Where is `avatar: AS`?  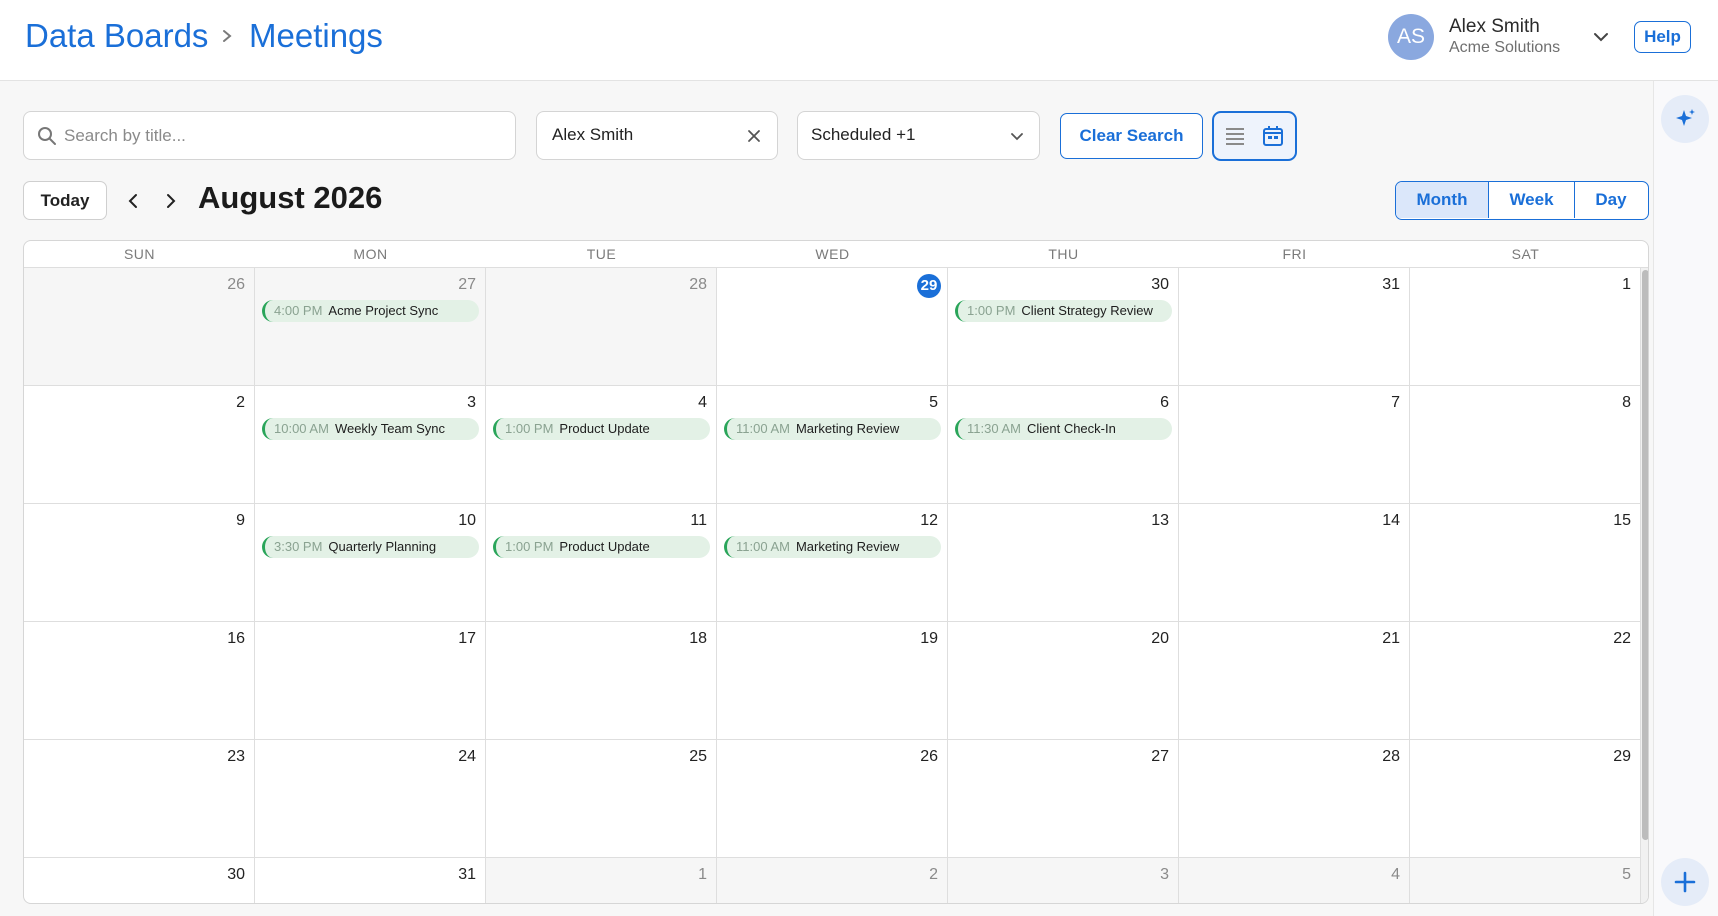
avatar: AS is located at coordinates (1411, 37).